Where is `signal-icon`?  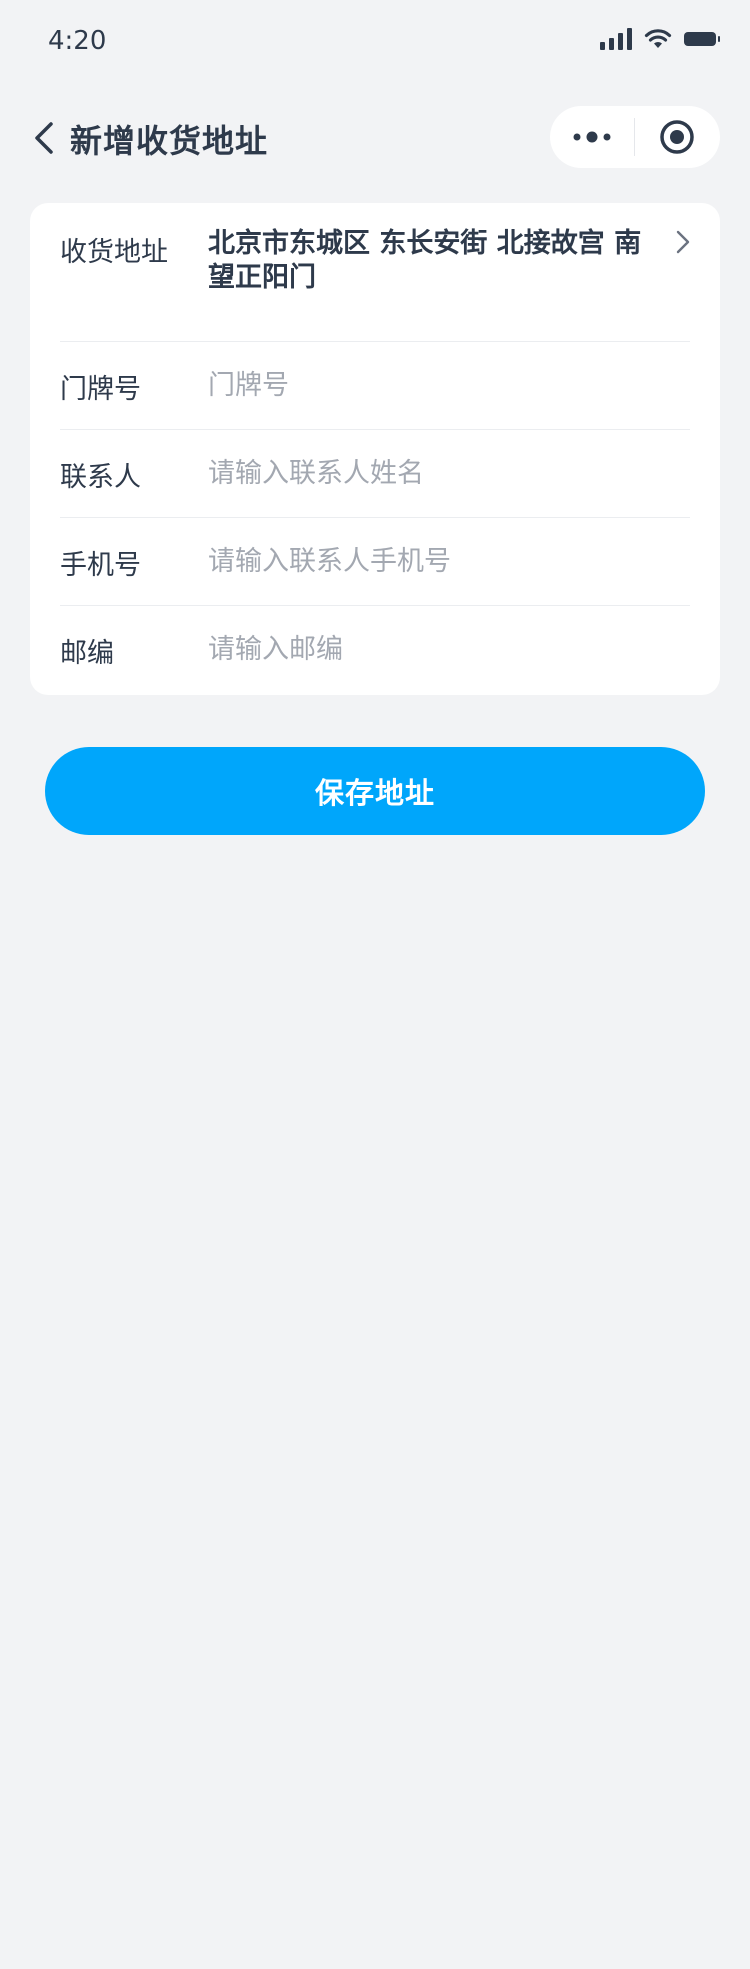
signal-icon is located at coordinates (616, 39).